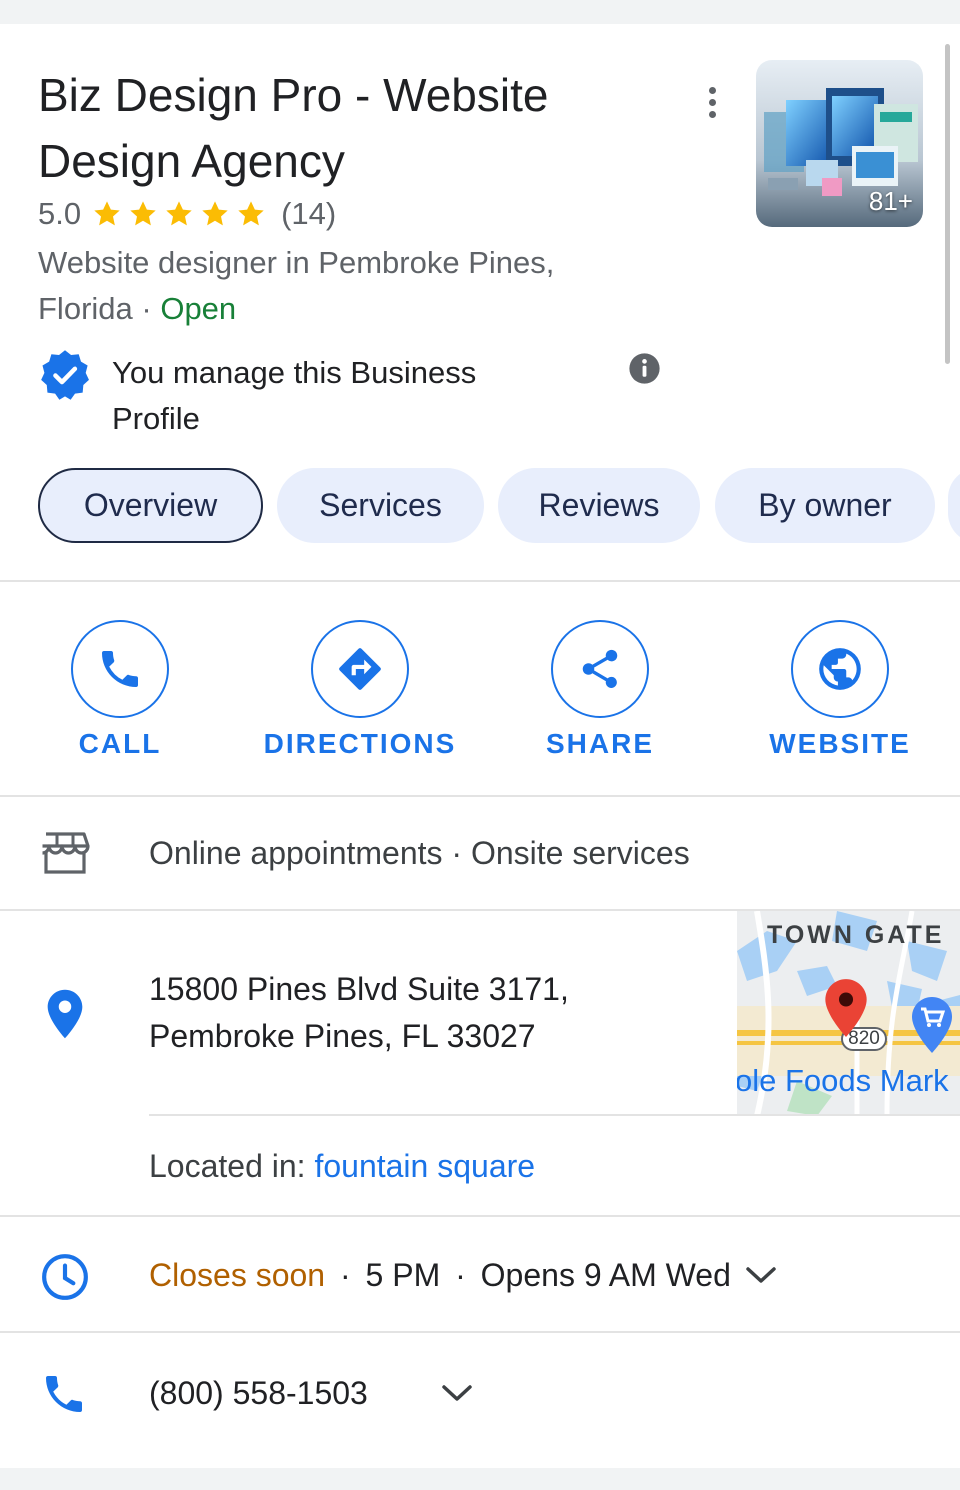 This screenshot has width=960, height=1490. I want to click on manage-profile-text: You manage this Business Profile, so click(294, 395).